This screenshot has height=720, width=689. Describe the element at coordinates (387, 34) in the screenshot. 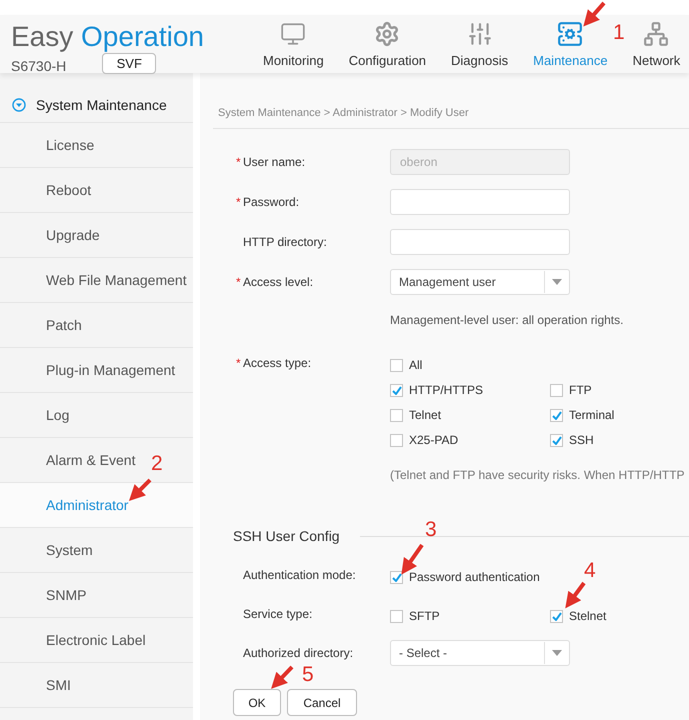

I see `gear-icon` at that location.